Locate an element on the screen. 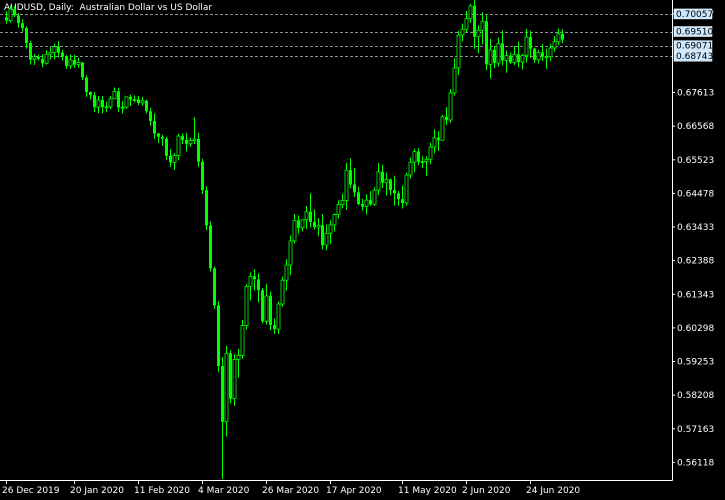  x-tick-label: 26 Mar 2020 is located at coordinates (290, 491).